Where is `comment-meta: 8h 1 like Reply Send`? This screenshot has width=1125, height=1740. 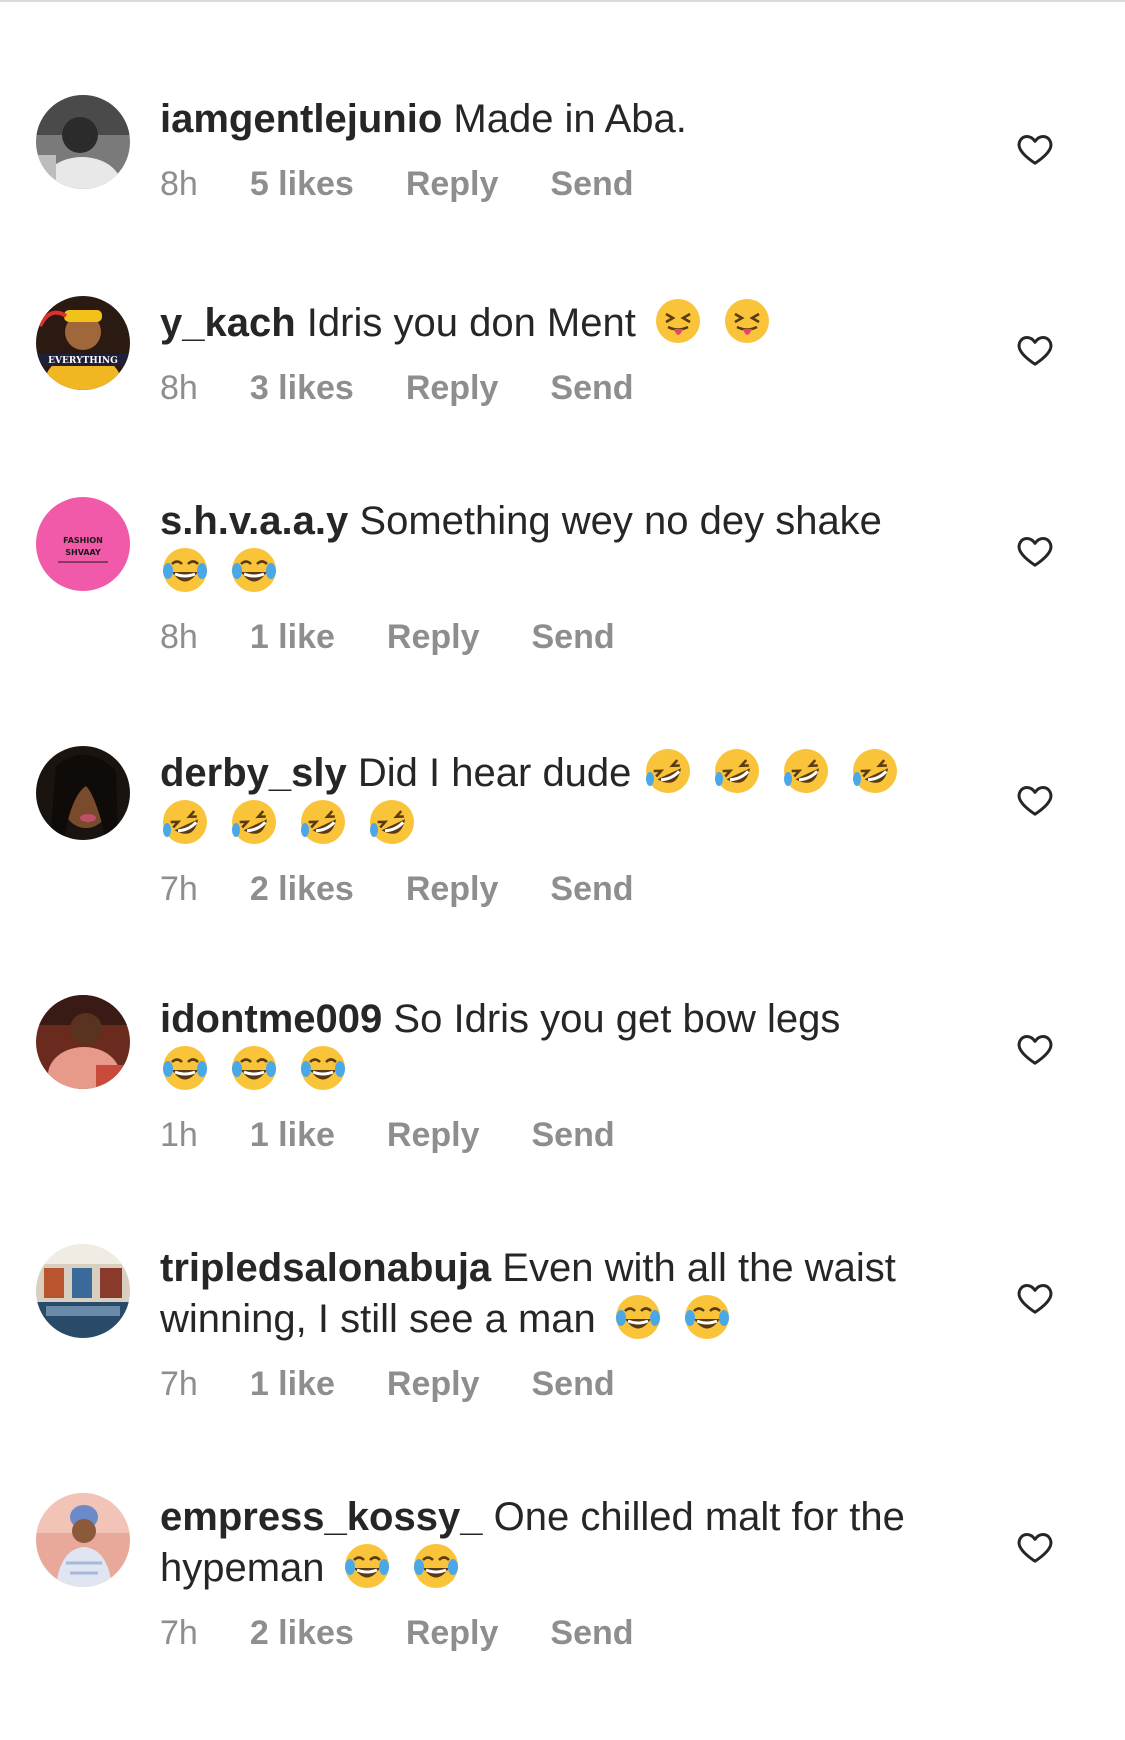 comment-meta: 8h 1 like Reply Send is located at coordinates (560, 637).